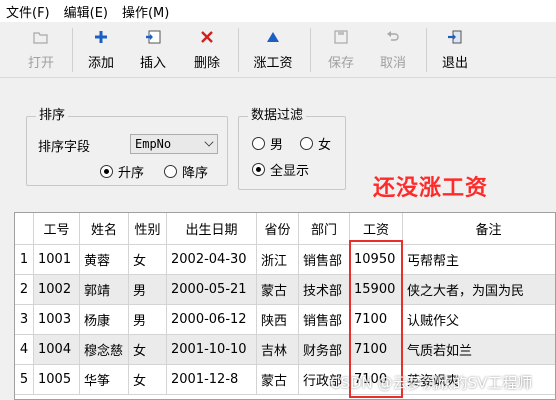 The width and height of the screenshot is (556, 400). Describe the element at coordinates (267, 143) in the screenshot. I see `filter-male-radio: 男` at that location.